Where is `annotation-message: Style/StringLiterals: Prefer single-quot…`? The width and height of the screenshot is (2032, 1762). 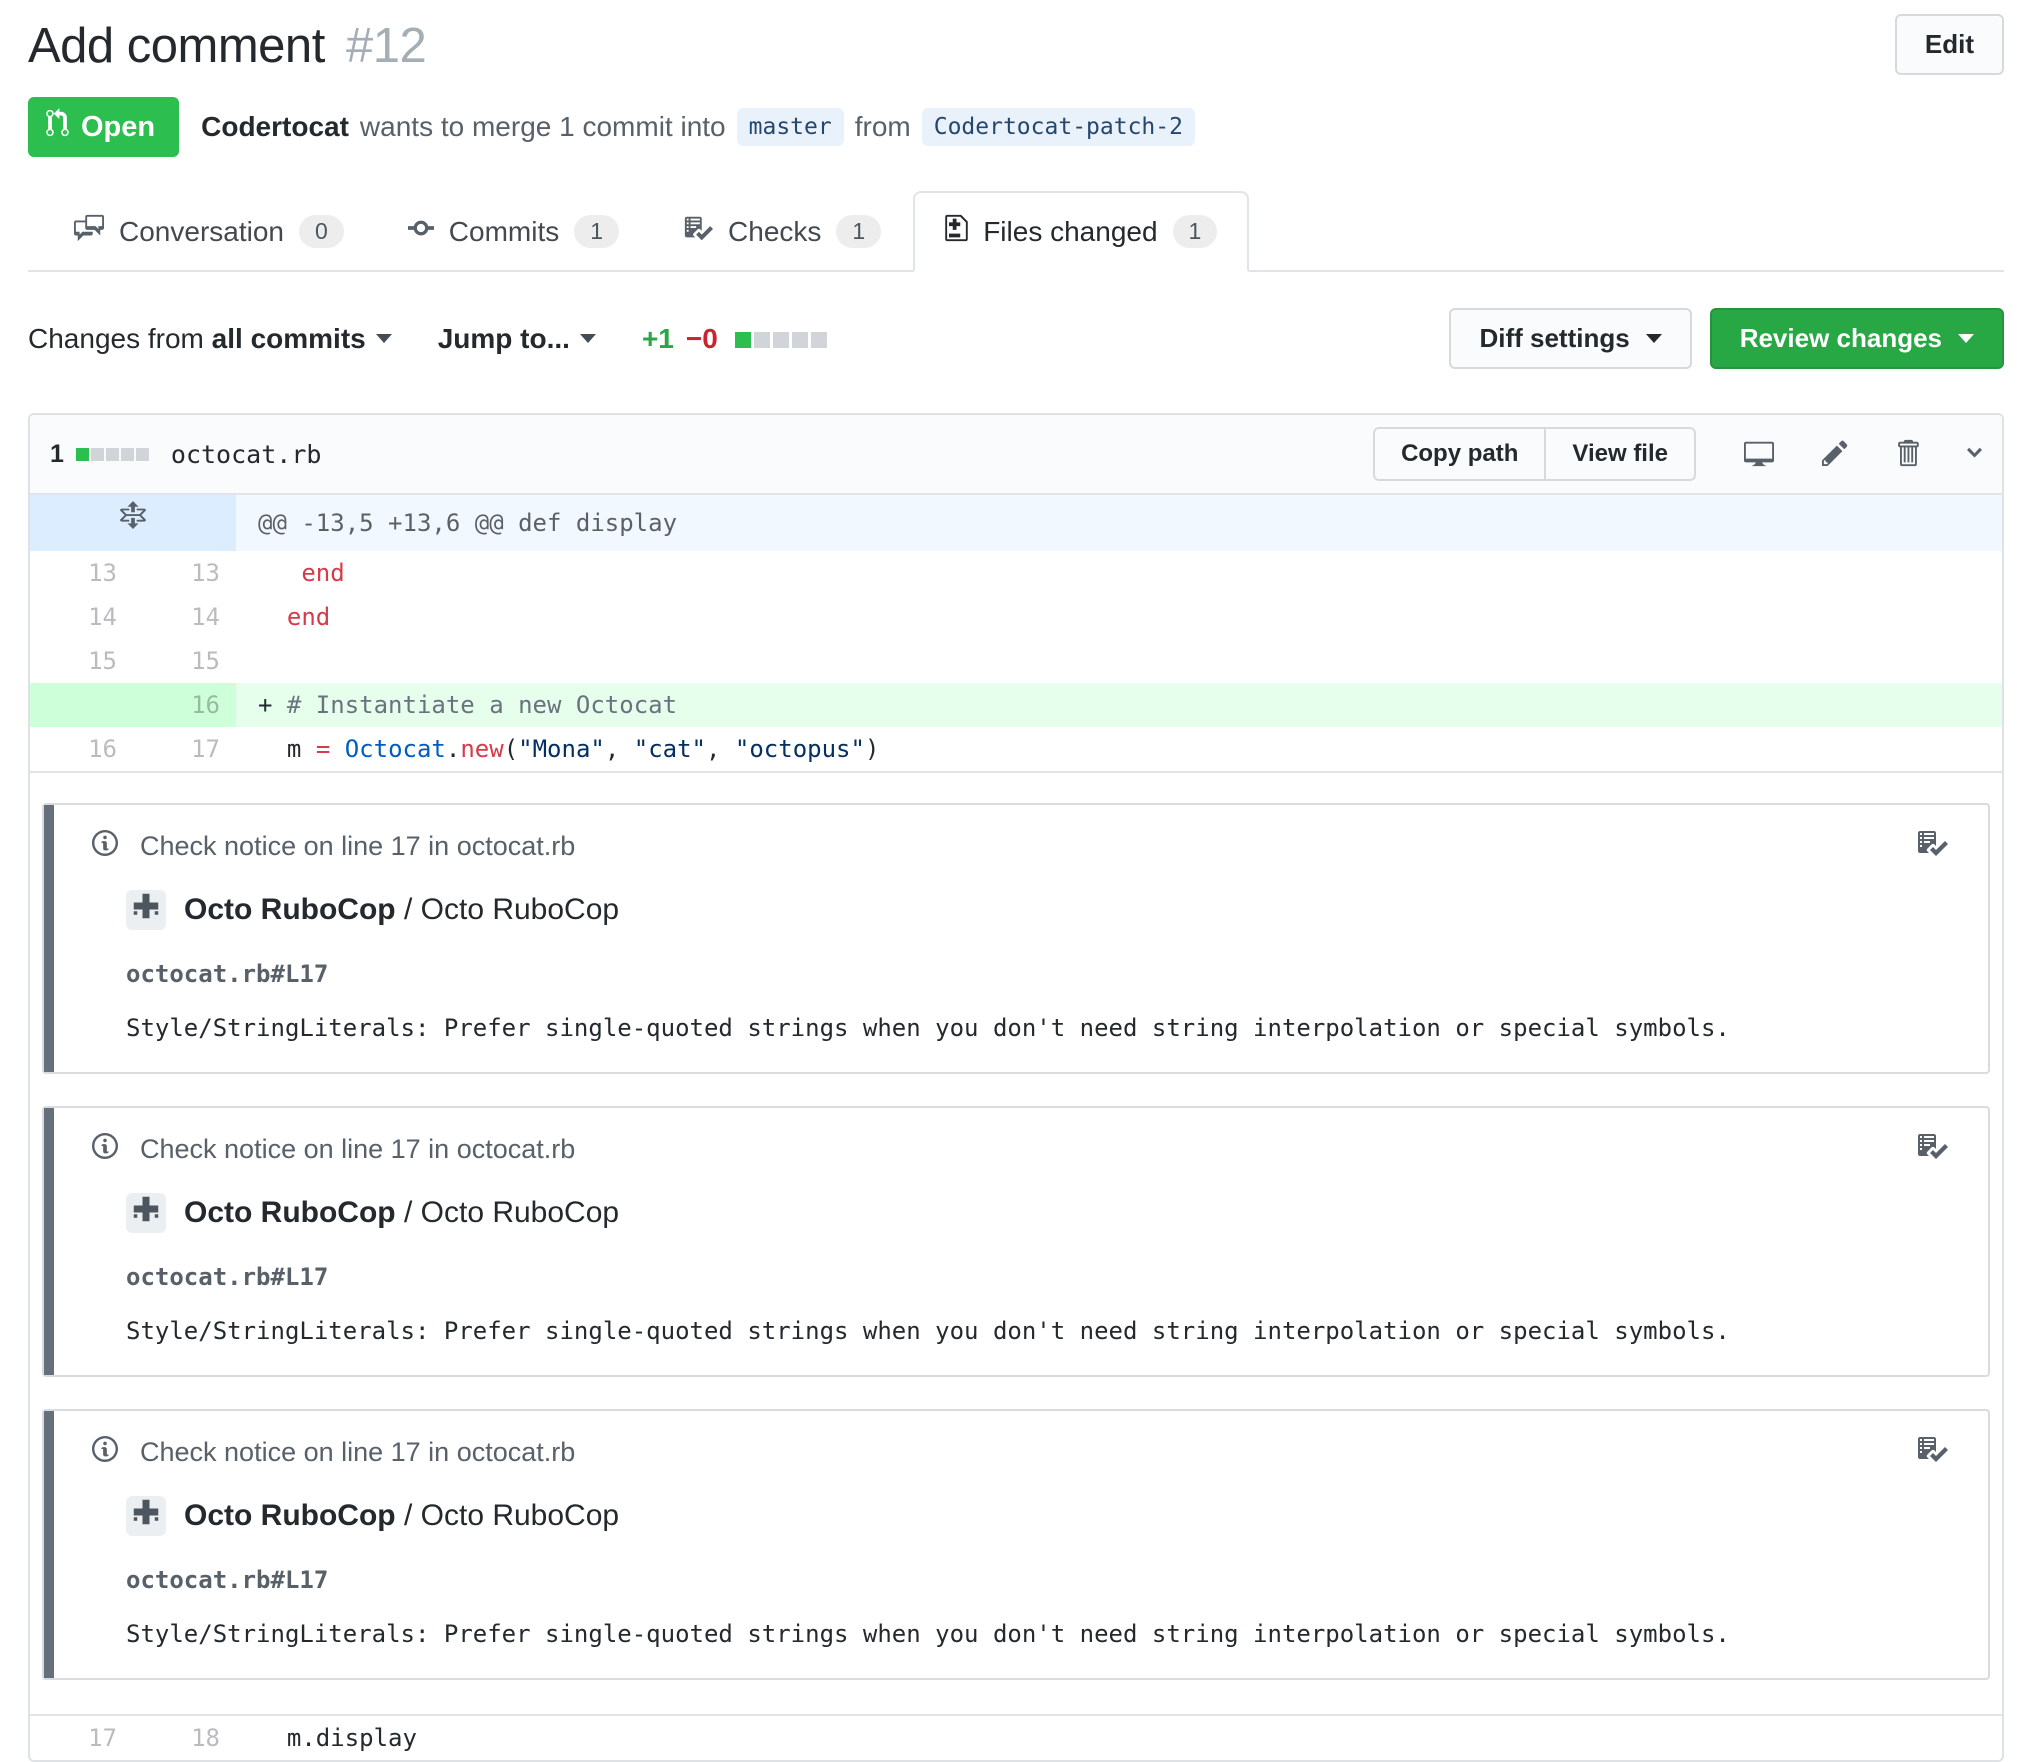 annotation-message: Style/StringLiterals: Prefer single-quot… is located at coordinates (928, 1331).